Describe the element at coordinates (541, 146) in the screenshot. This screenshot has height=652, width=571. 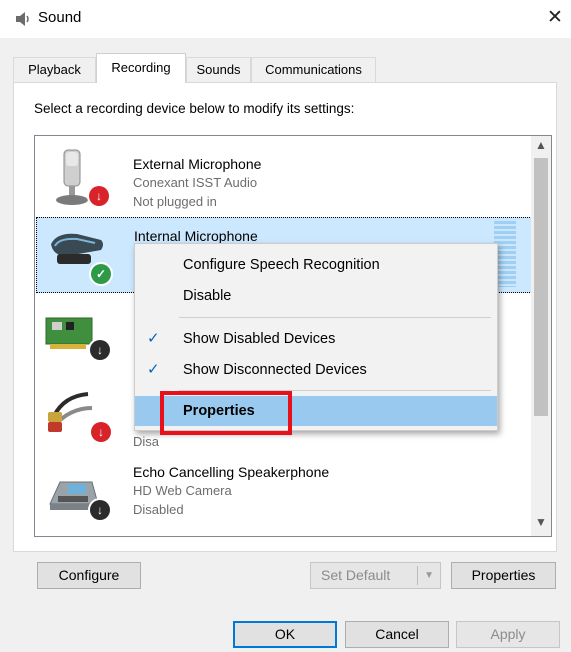
I see `scroll-up-button: ▲` at that location.